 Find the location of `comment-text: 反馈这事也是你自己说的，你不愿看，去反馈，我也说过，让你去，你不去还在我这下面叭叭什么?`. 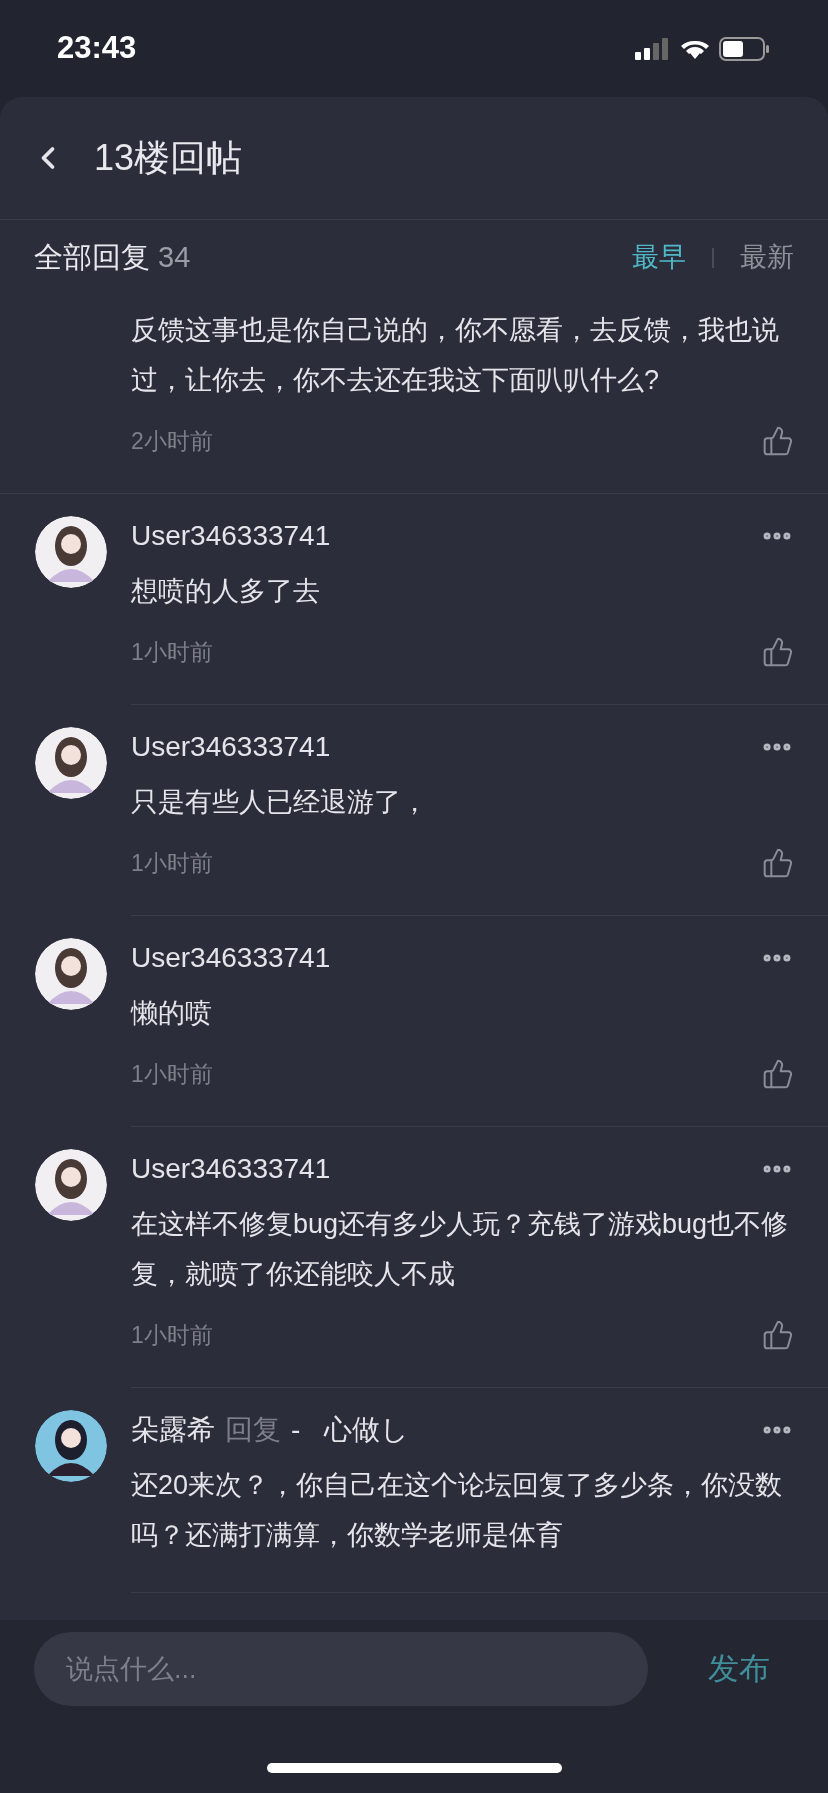

comment-text: 反馈这事也是你自己说的，你不愿看，去反馈，我也说过，让你去，你不去还在我这下面叭叭什么? is located at coordinates (455, 355).